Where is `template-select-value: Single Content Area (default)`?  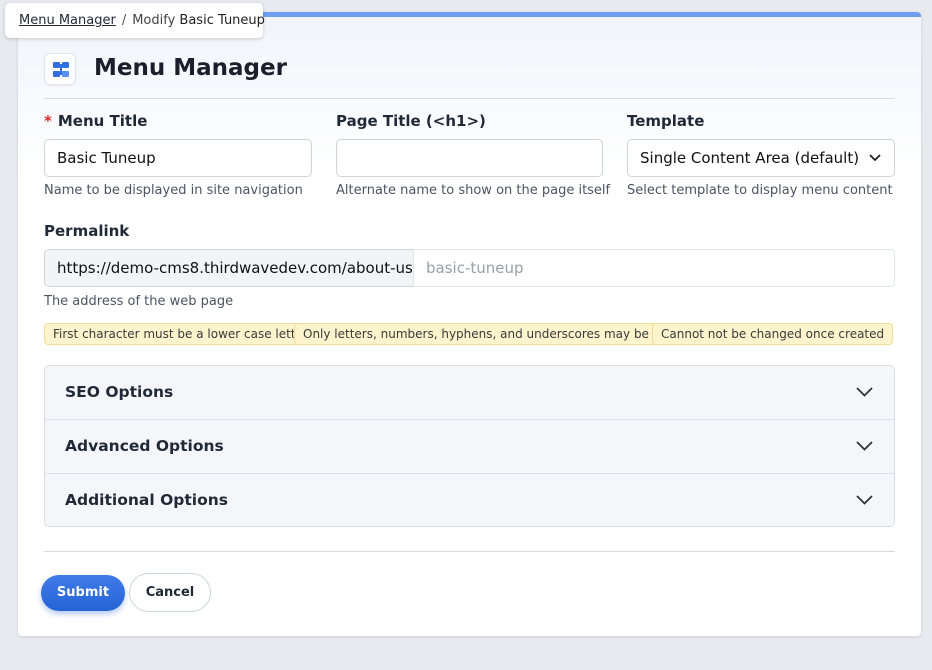 template-select-value: Single Content Area (default) is located at coordinates (750, 158).